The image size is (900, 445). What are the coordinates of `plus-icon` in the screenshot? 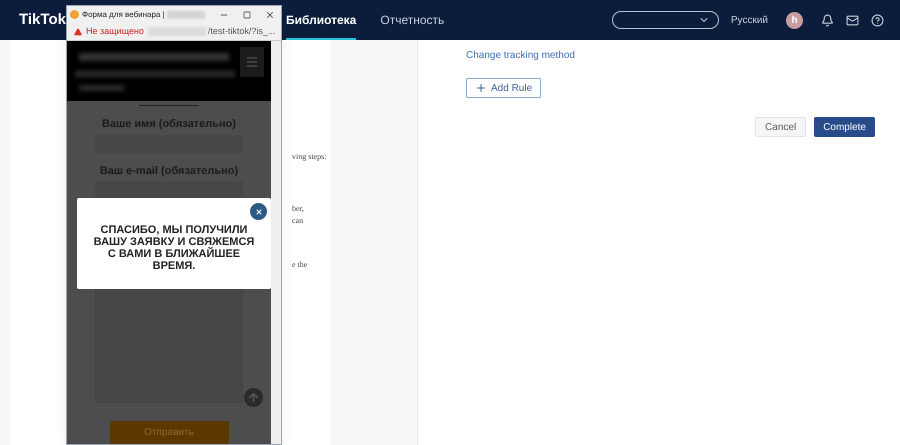 It's located at (481, 88).